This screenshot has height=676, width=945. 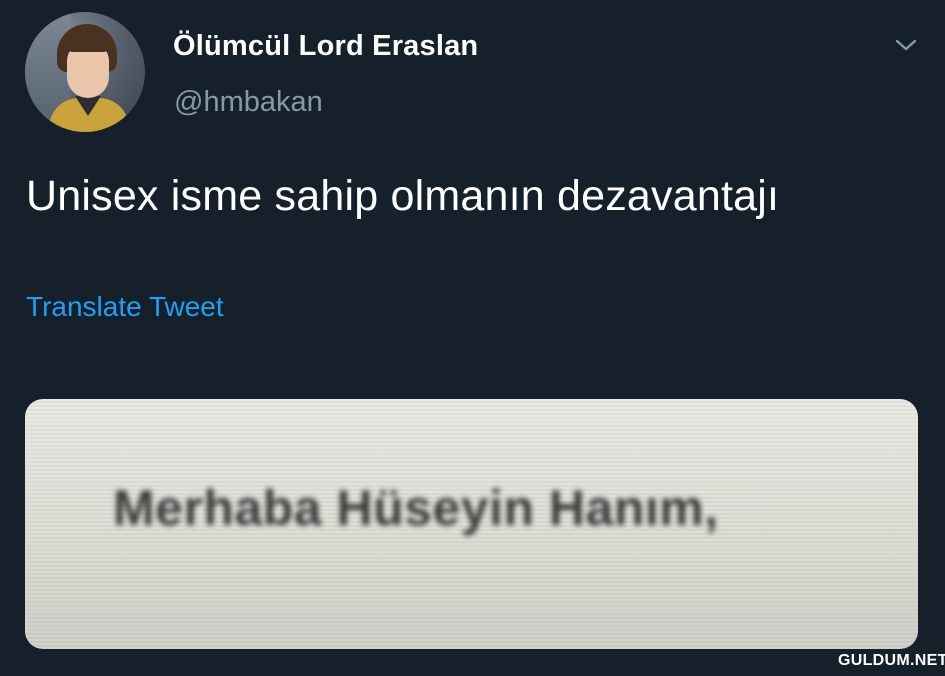 I want to click on author-handle: @hmbakan, so click(x=248, y=102).